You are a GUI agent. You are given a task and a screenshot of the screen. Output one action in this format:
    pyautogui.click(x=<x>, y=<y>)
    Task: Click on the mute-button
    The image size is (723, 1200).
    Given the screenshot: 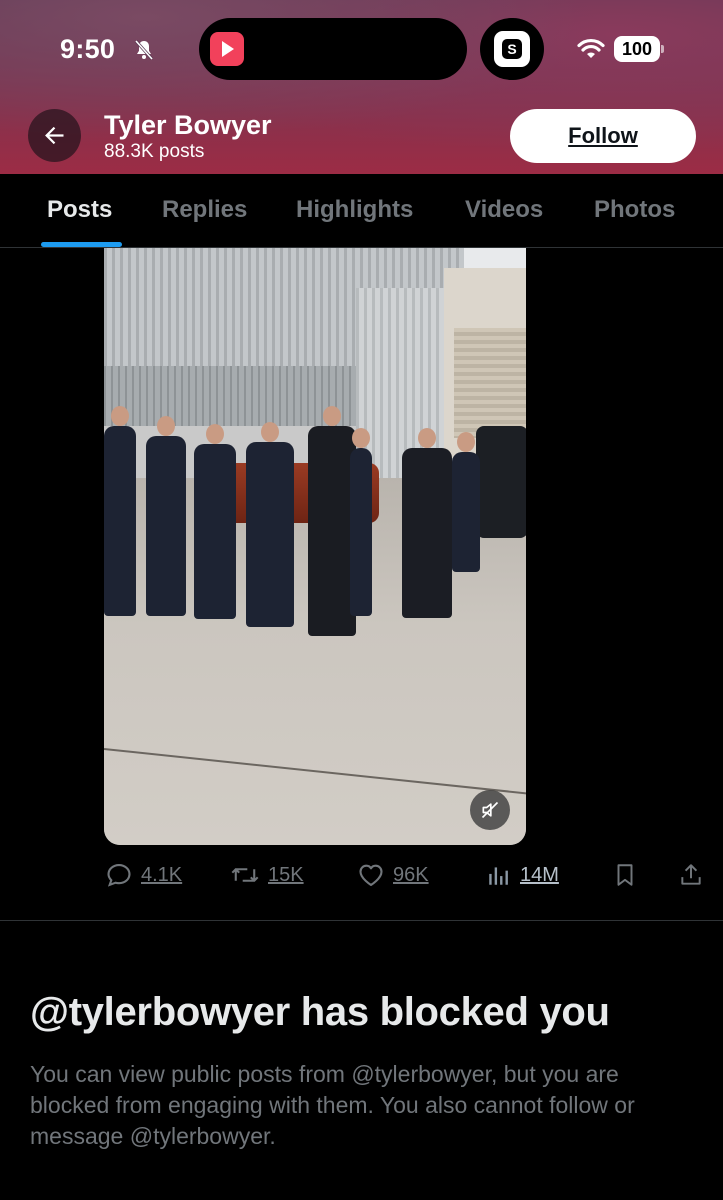 What is the action you would take?
    pyautogui.click(x=490, y=810)
    